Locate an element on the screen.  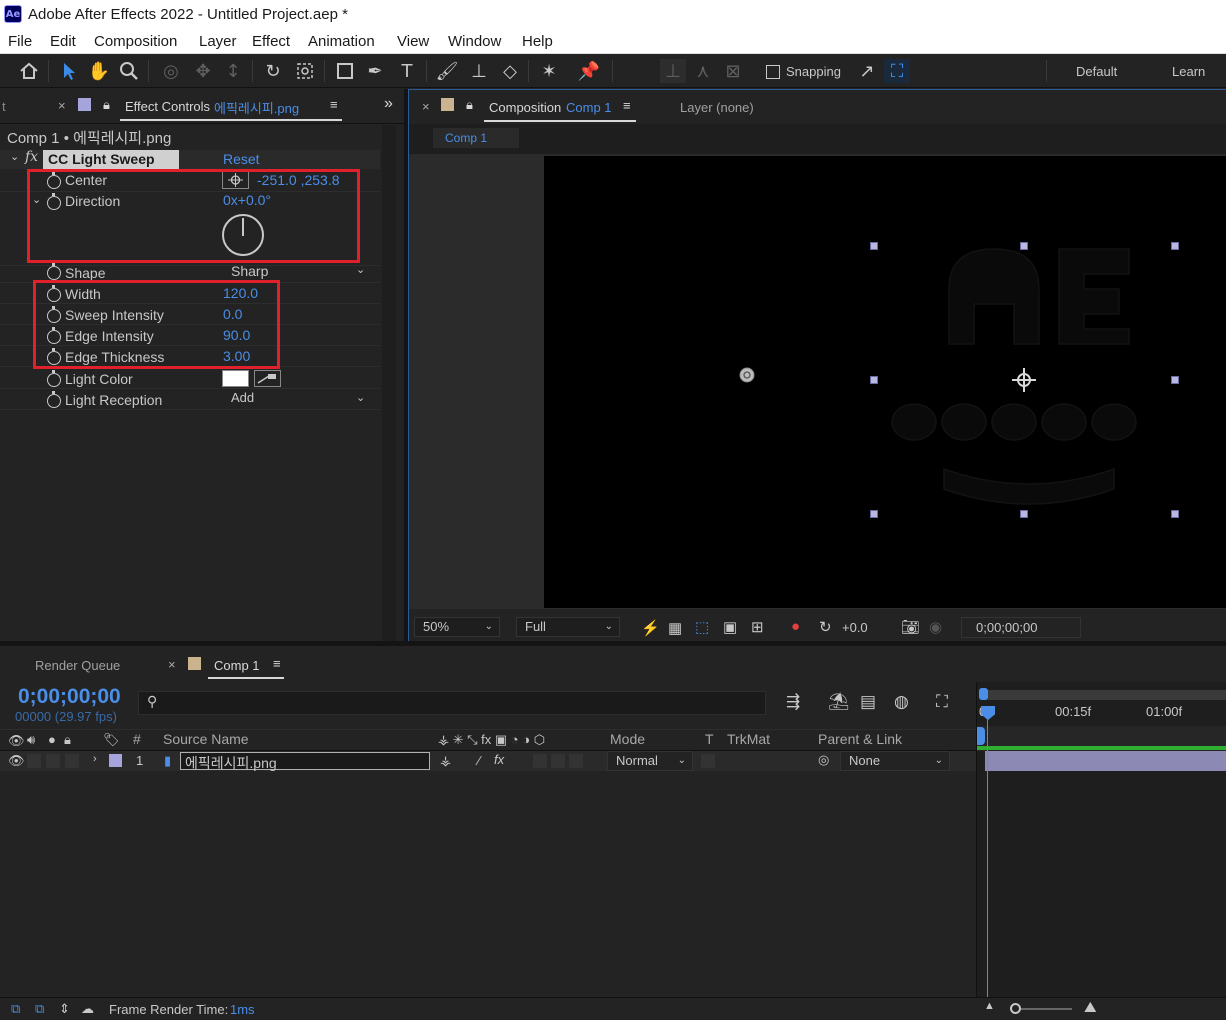
snap-edges-icon: ↗ is located at coordinates (867, 71).